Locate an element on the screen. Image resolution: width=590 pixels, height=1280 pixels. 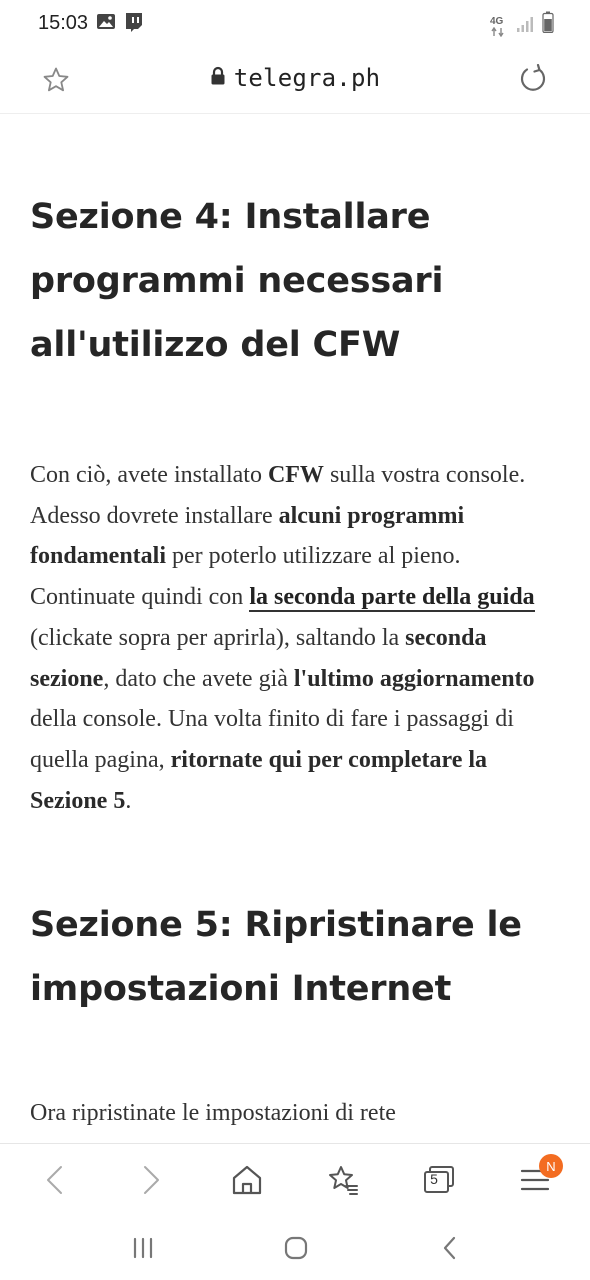
tab-count: 5 is located at coordinates (434, 1179).